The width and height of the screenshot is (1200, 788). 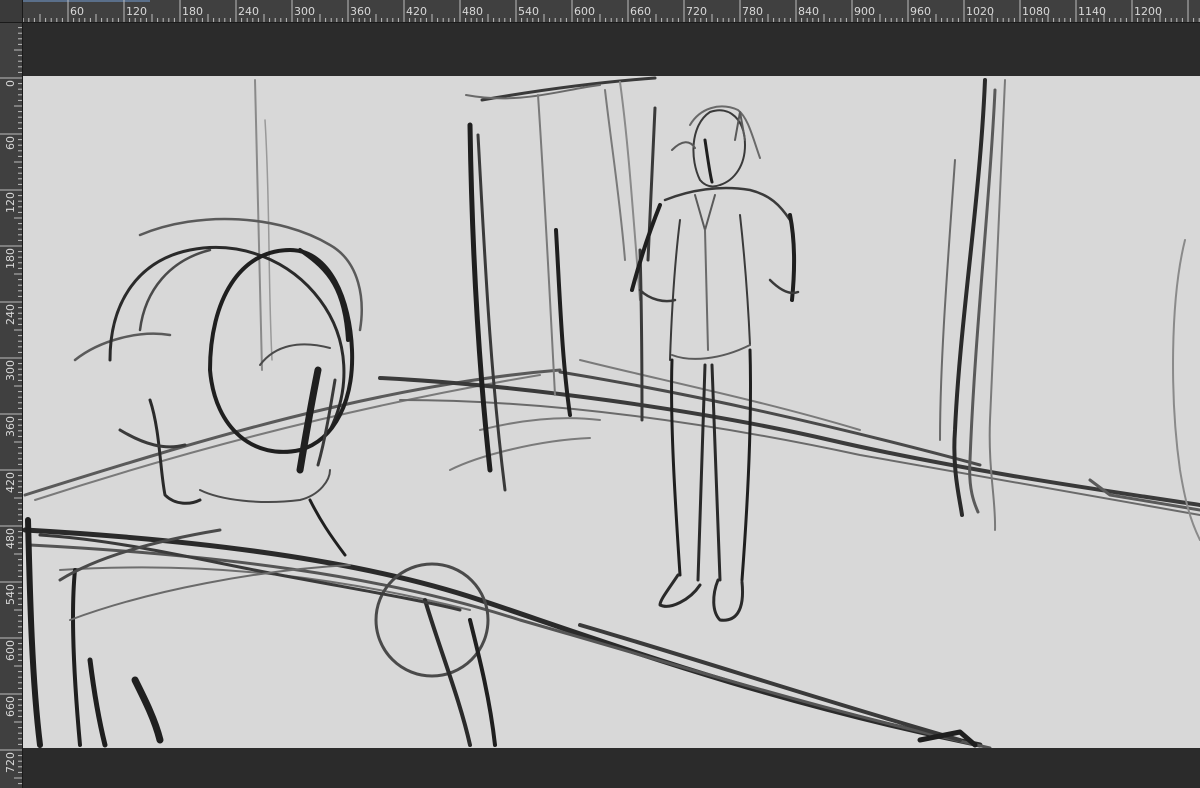 I want to click on ruler-label-h: 780, so click(x=752, y=11).